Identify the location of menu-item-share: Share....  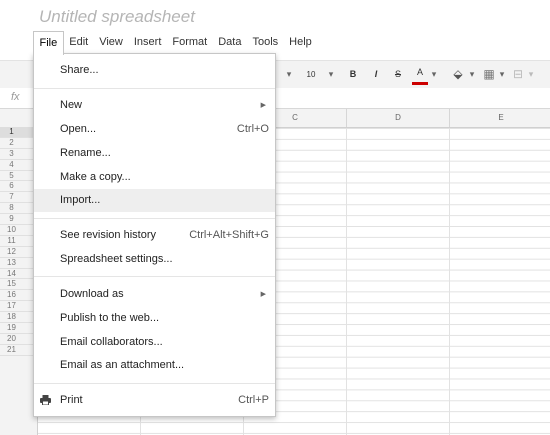
(154, 70).